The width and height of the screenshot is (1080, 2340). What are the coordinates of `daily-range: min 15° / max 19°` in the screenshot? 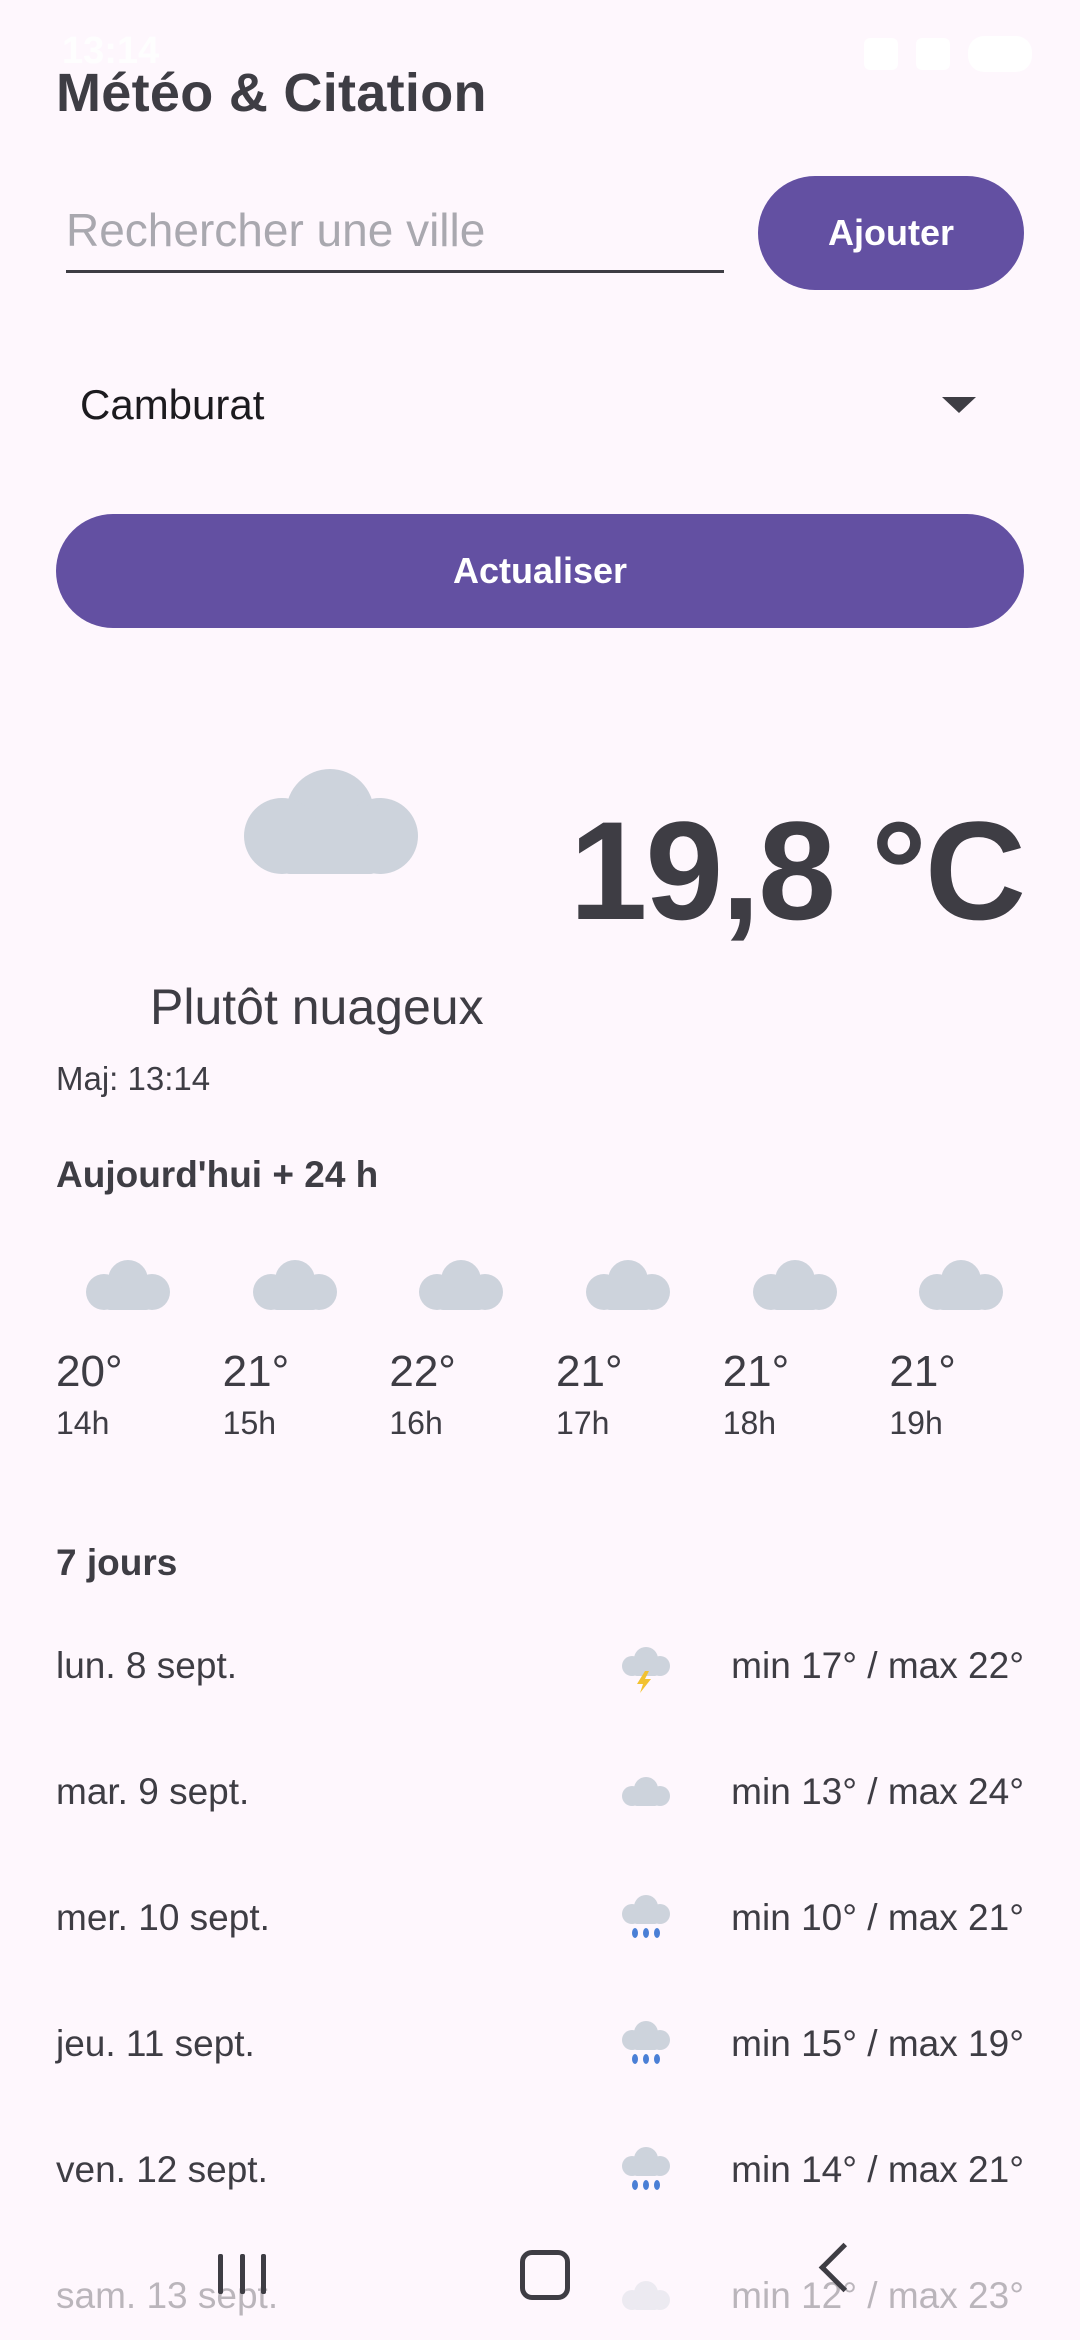 It's located at (877, 2043).